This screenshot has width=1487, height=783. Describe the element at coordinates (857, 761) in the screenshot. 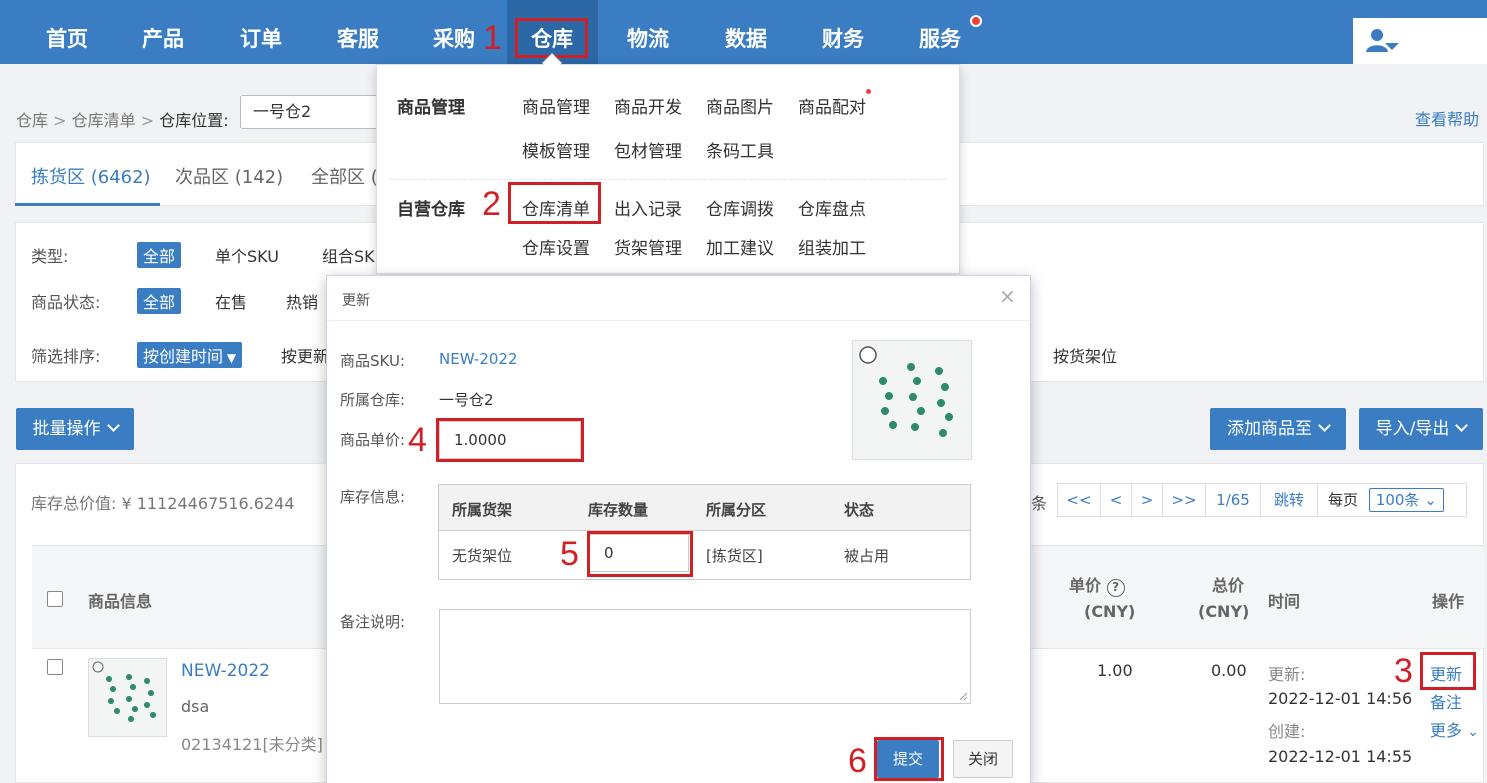

I see `annotation-number-6: 6` at that location.